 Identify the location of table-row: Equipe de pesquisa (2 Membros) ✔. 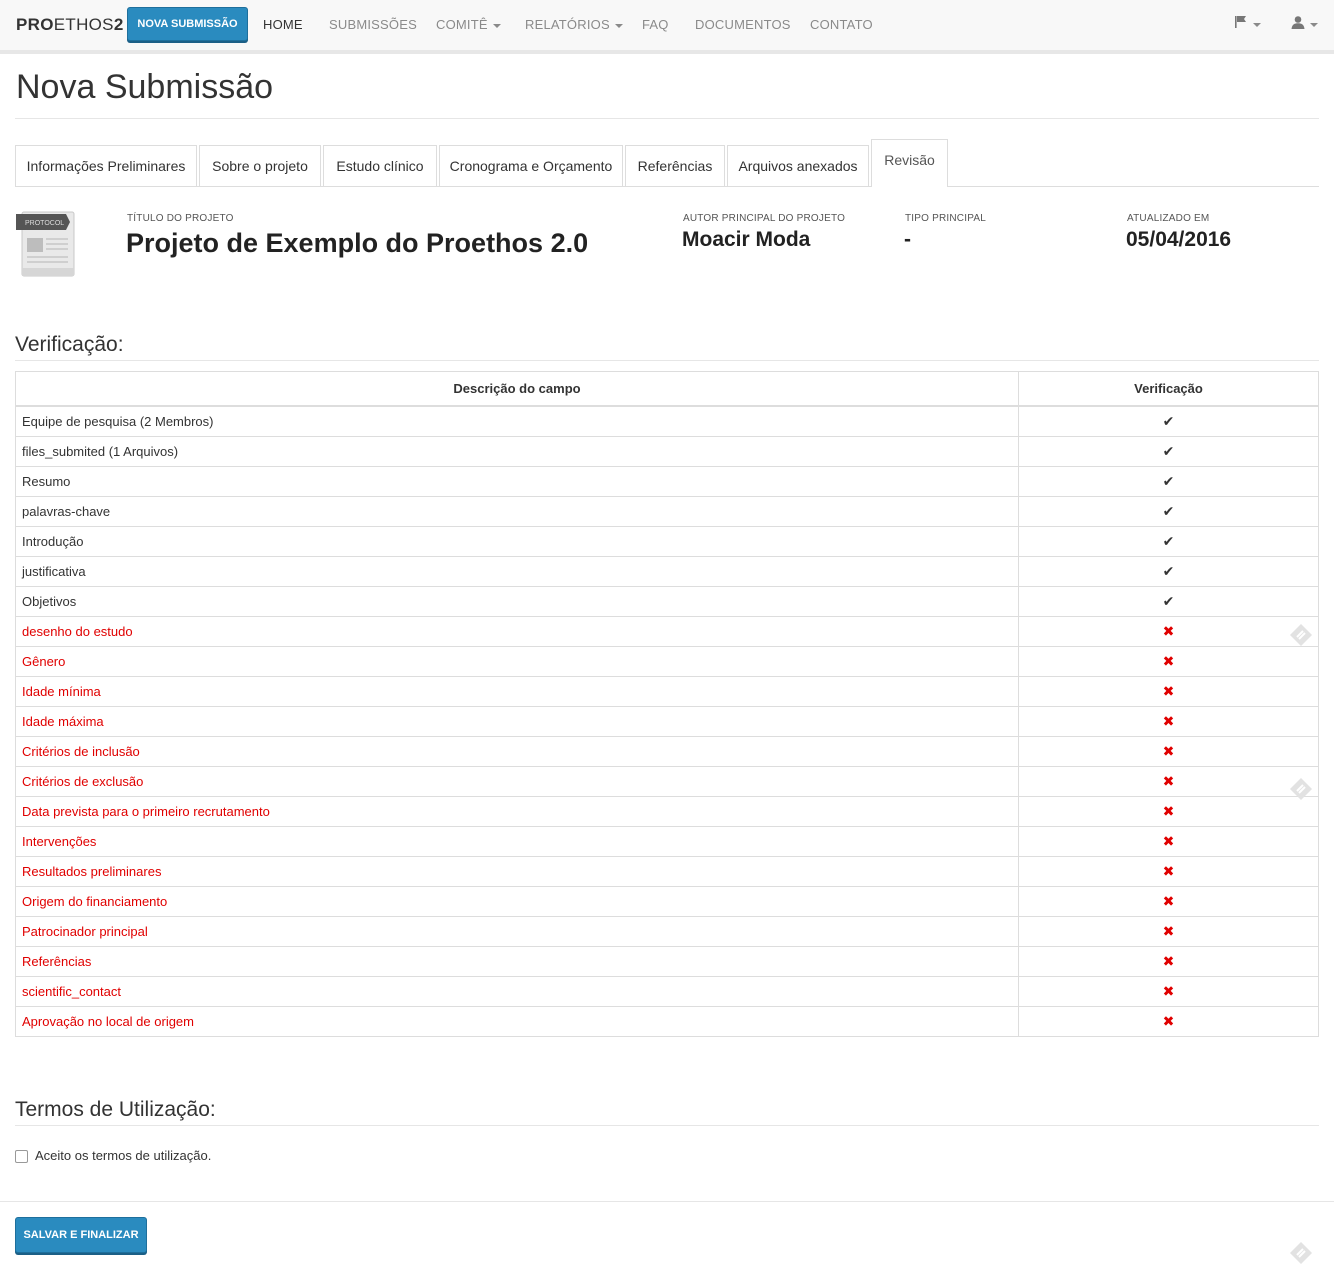
(667, 421).